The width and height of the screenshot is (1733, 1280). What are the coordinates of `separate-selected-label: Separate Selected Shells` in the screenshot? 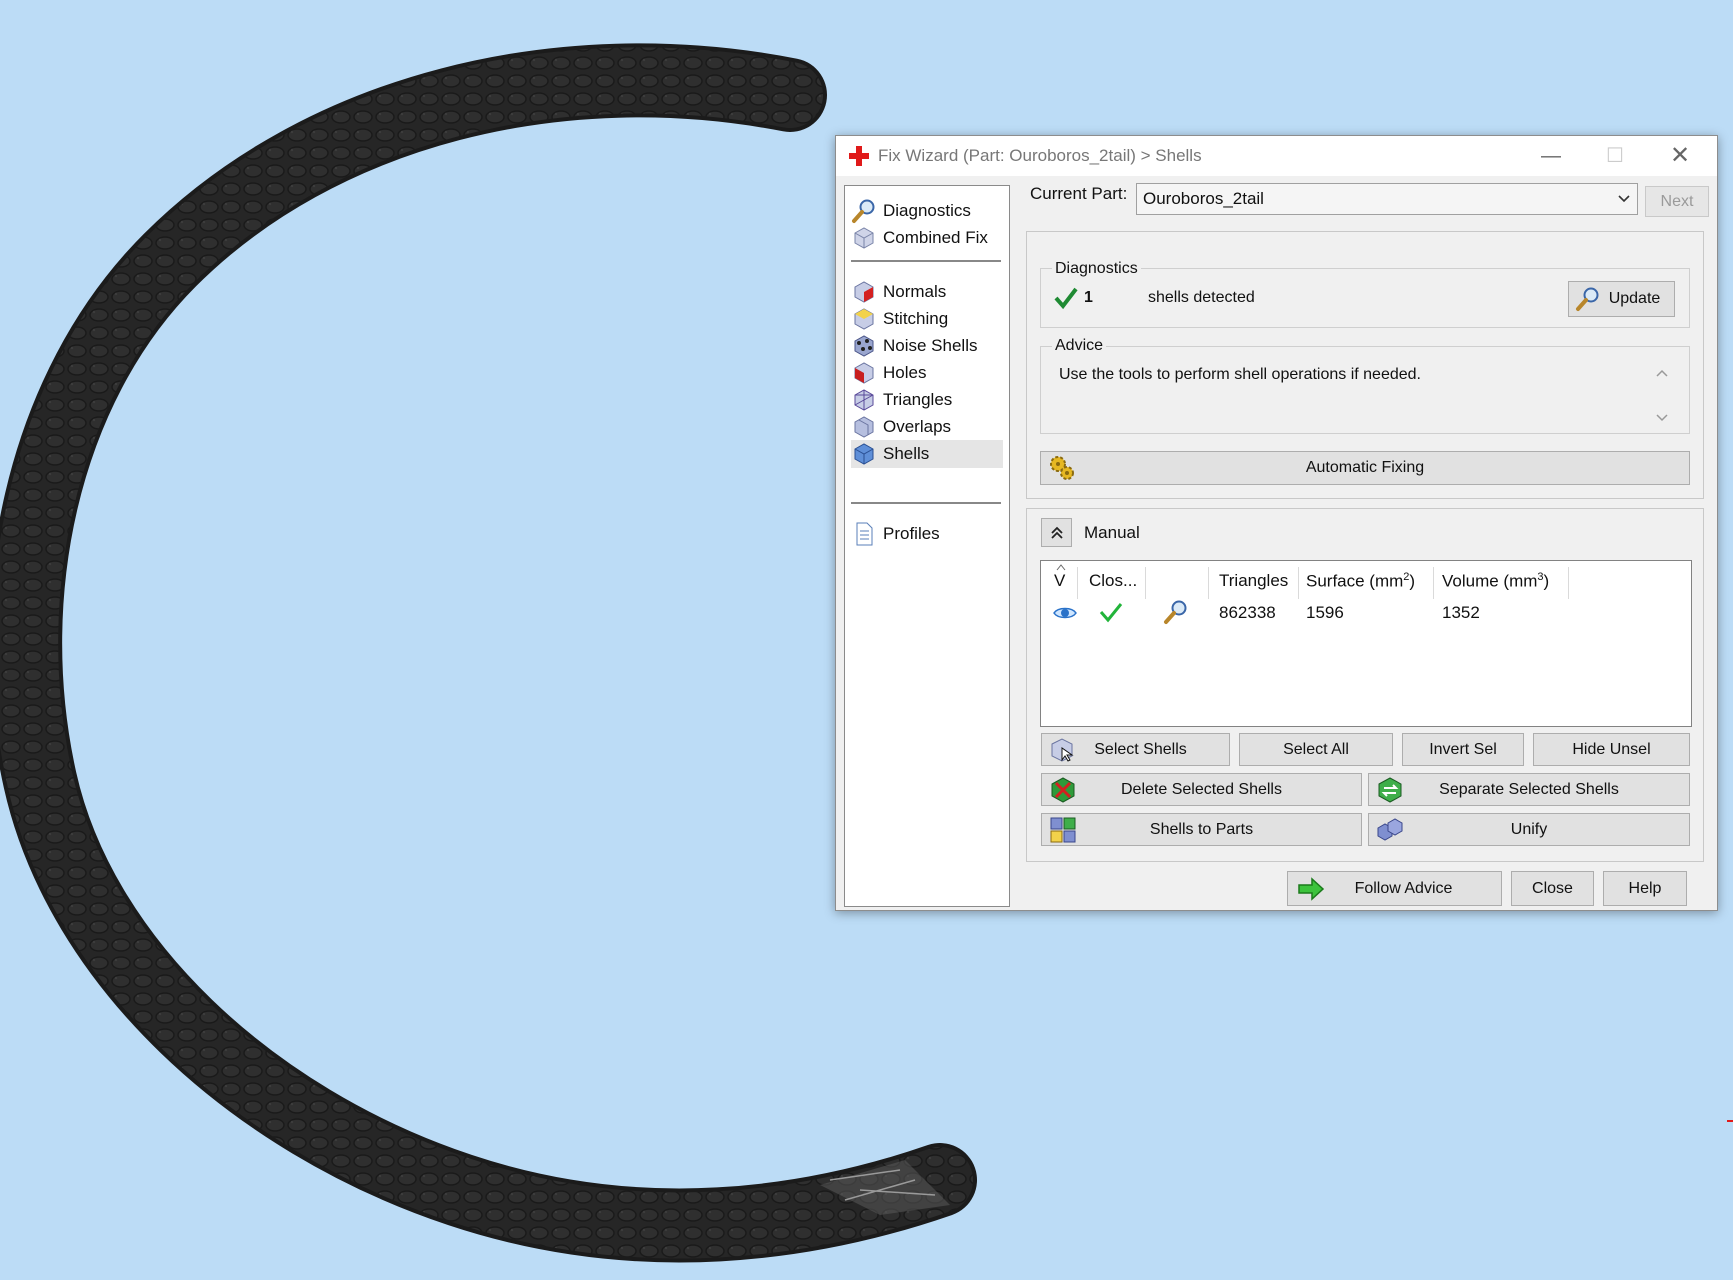 It's located at (1529, 789).